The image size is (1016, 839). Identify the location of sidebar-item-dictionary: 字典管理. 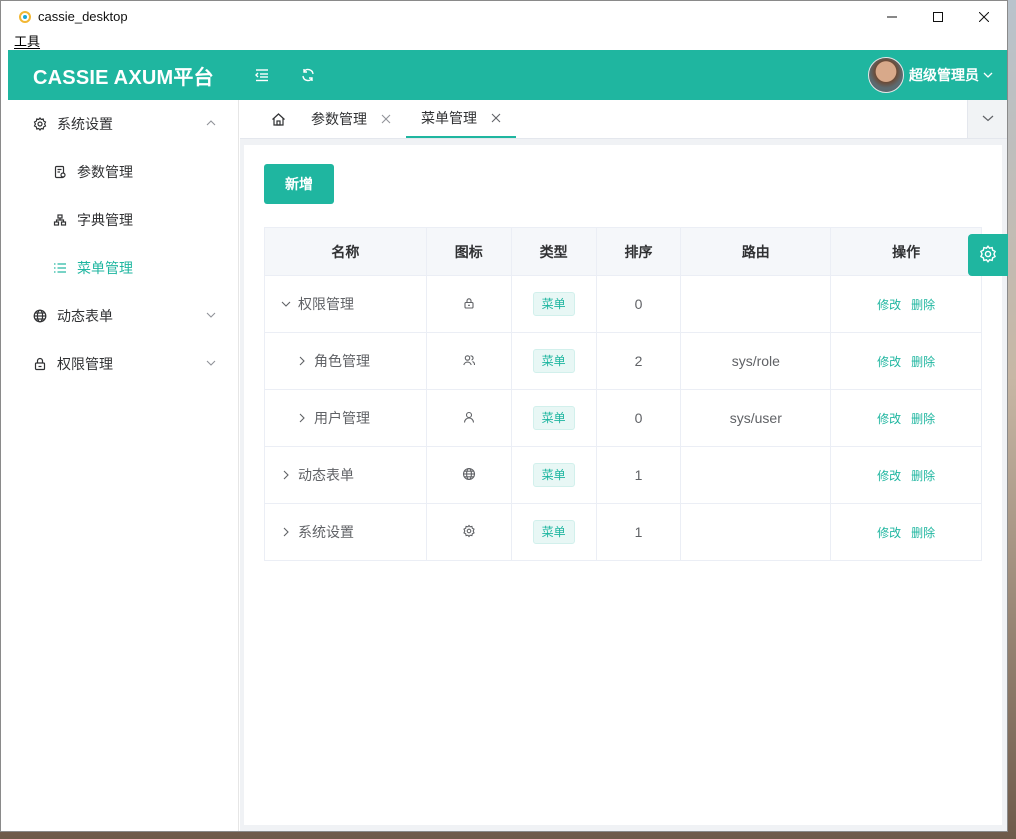
(123, 220).